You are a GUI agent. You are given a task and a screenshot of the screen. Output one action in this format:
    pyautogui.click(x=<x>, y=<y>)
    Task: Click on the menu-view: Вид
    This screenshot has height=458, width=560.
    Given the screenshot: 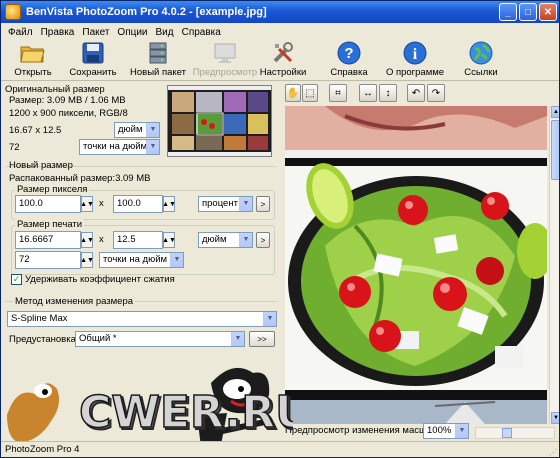 What is the action you would take?
    pyautogui.click(x=165, y=32)
    